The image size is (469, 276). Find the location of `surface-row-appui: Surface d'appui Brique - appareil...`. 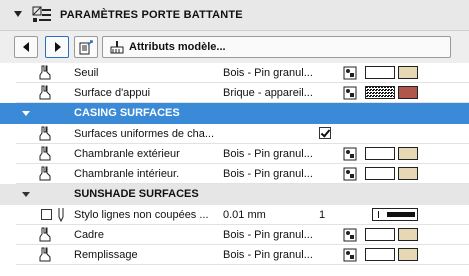

surface-row-appui: Surface d'appui Brique - appareil... is located at coordinates (242, 93).